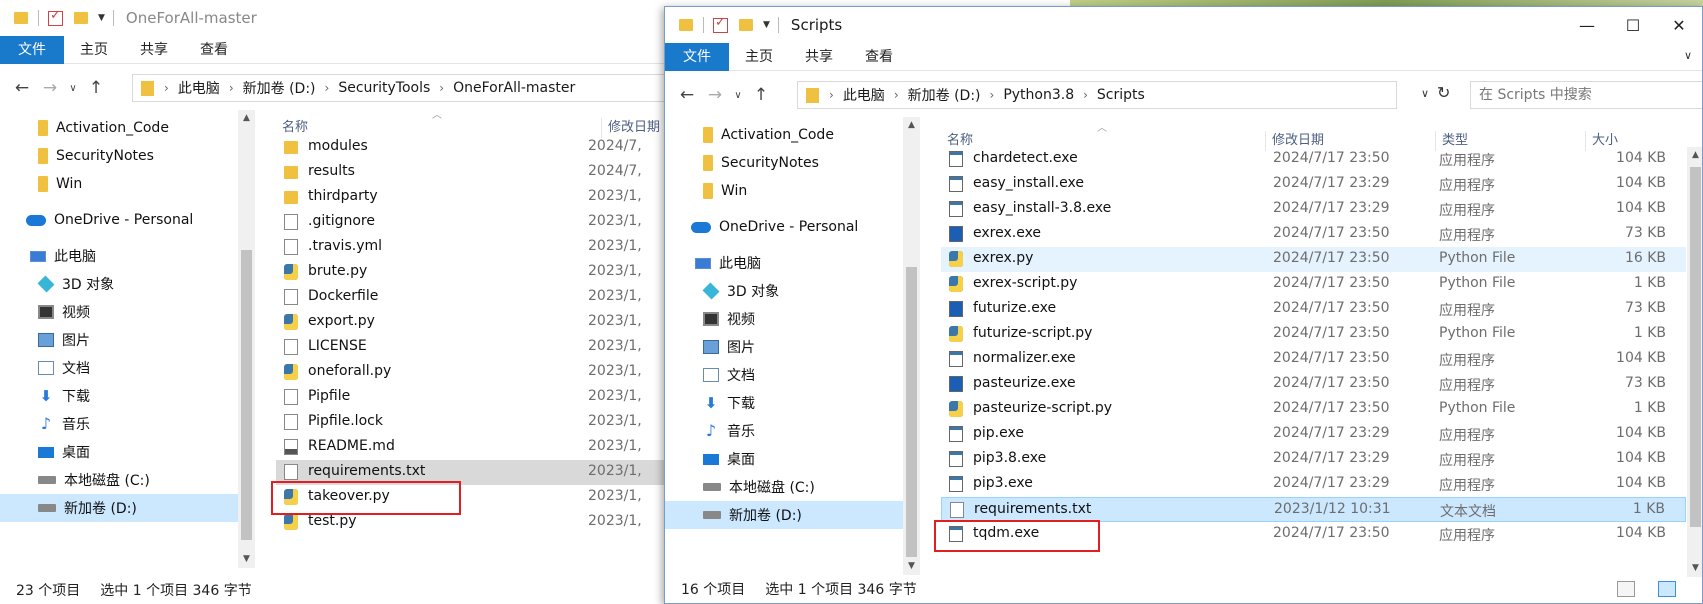 This screenshot has width=1703, height=604. I want to click on file-row: README.md 2023/1,, so click(470, 447).